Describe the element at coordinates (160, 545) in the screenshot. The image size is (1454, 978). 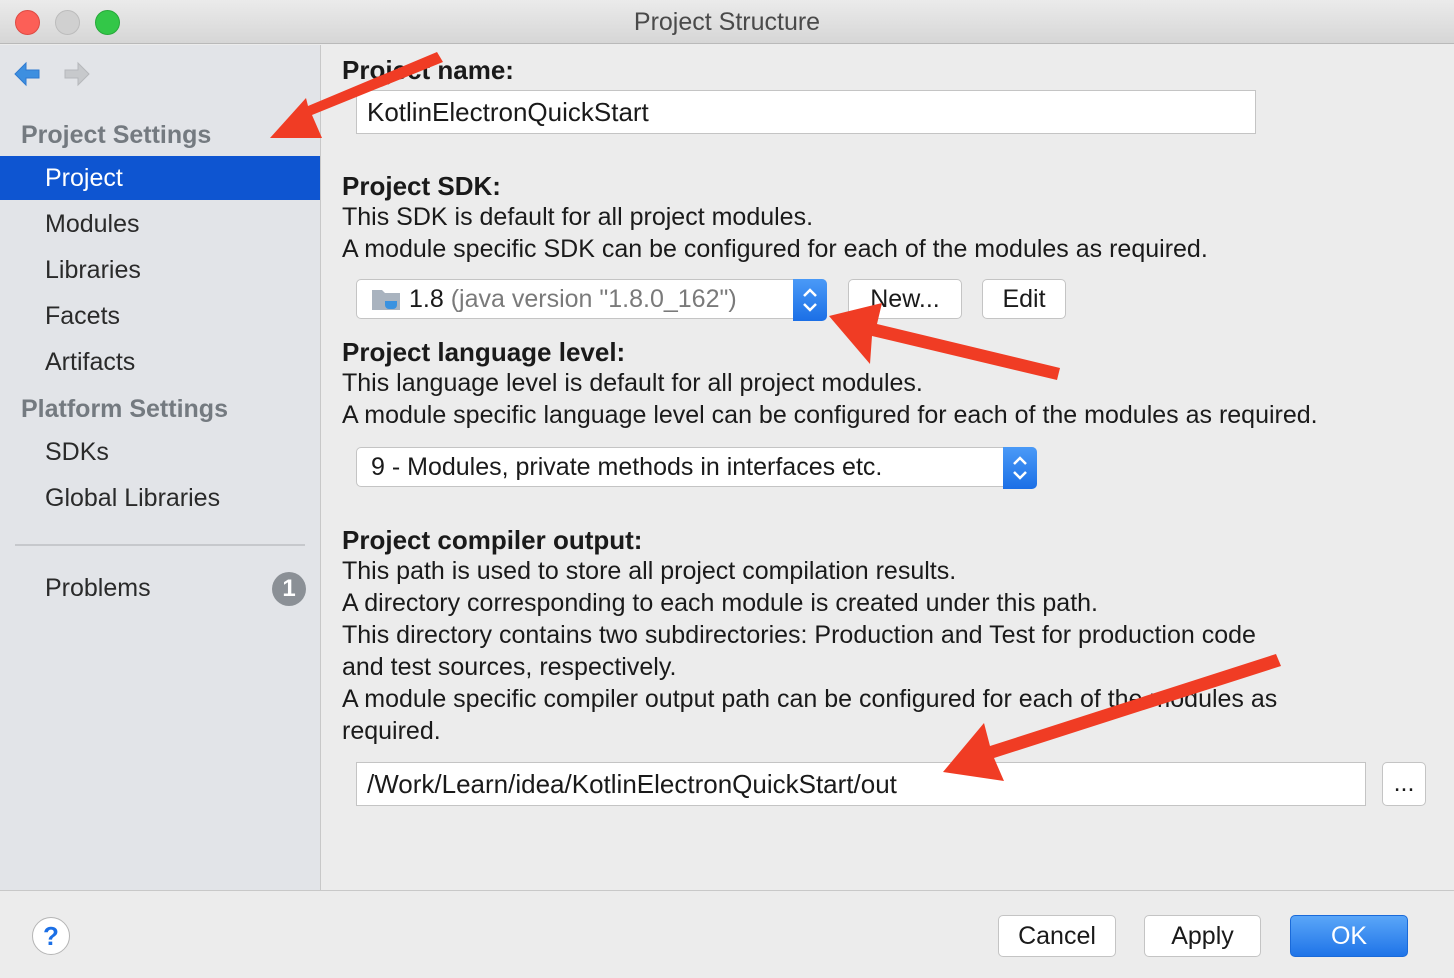
I see `sidebar-divider` at that location.